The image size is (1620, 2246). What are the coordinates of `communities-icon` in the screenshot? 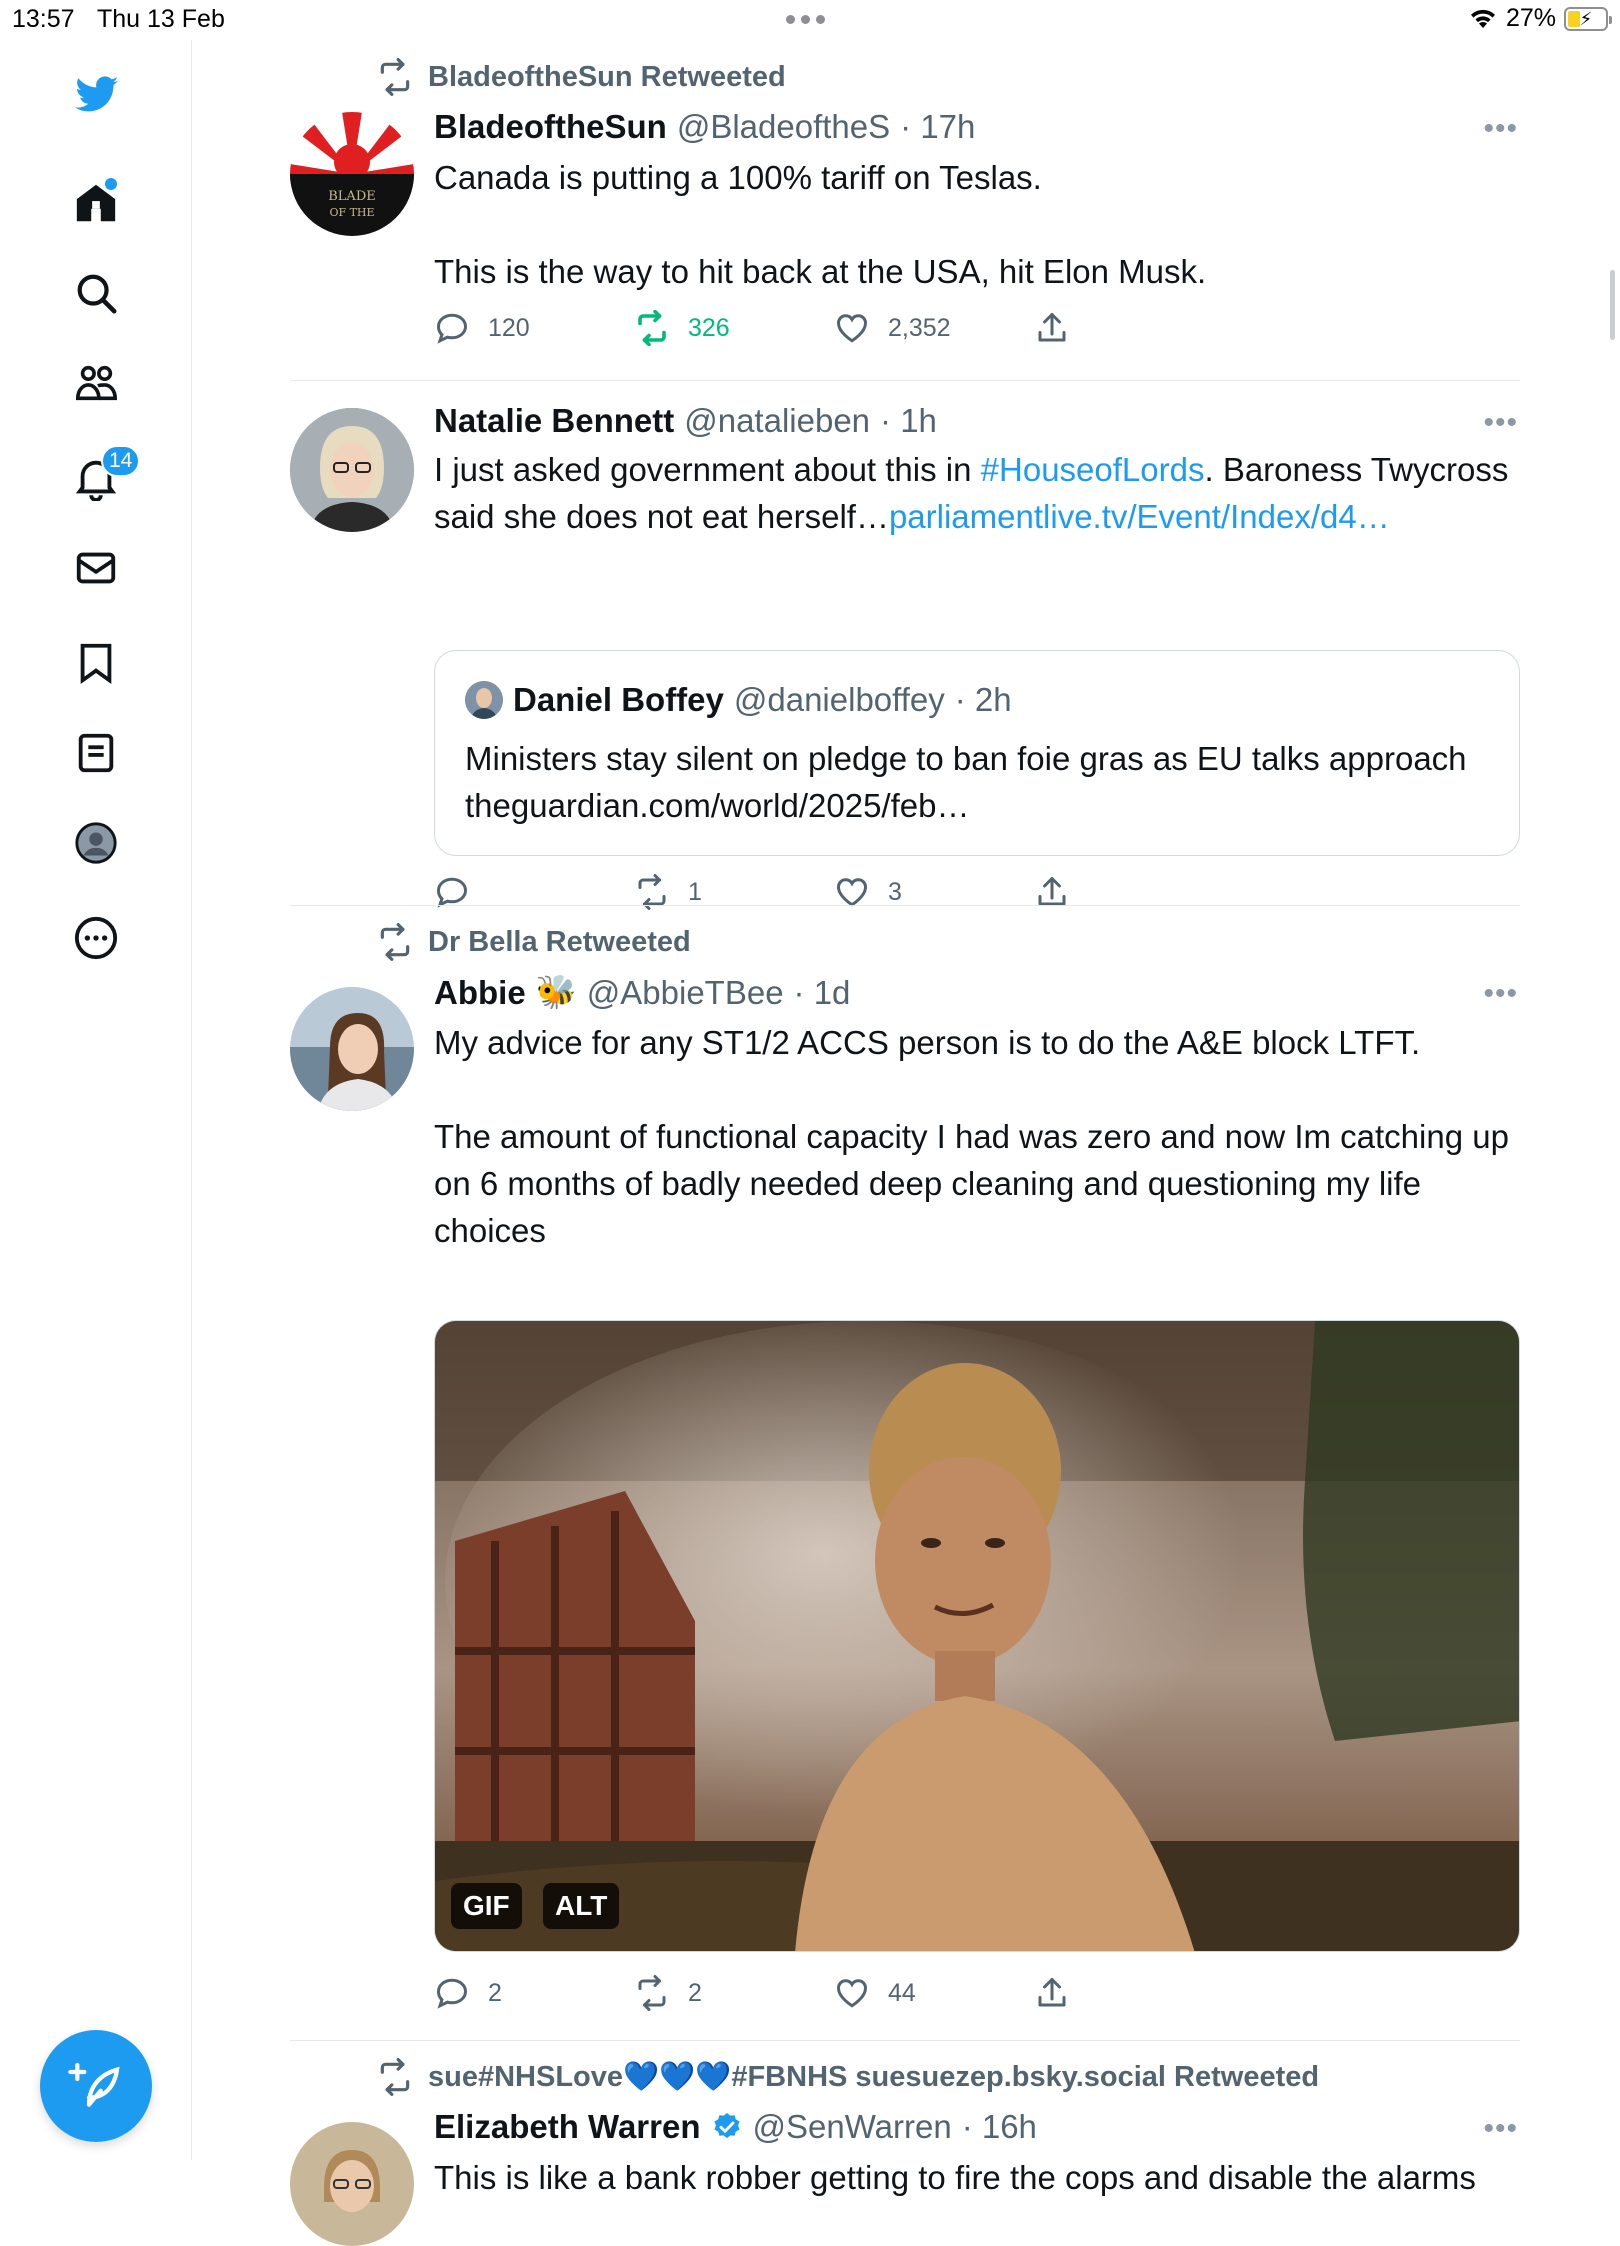 It's located at (96, 383).